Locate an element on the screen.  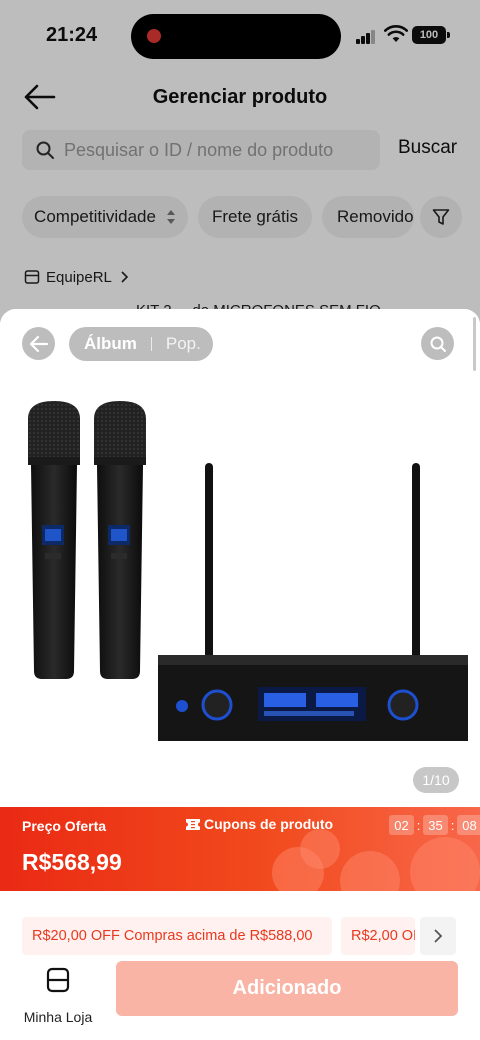
gallery-back-button is located at coordinates (38, 343).